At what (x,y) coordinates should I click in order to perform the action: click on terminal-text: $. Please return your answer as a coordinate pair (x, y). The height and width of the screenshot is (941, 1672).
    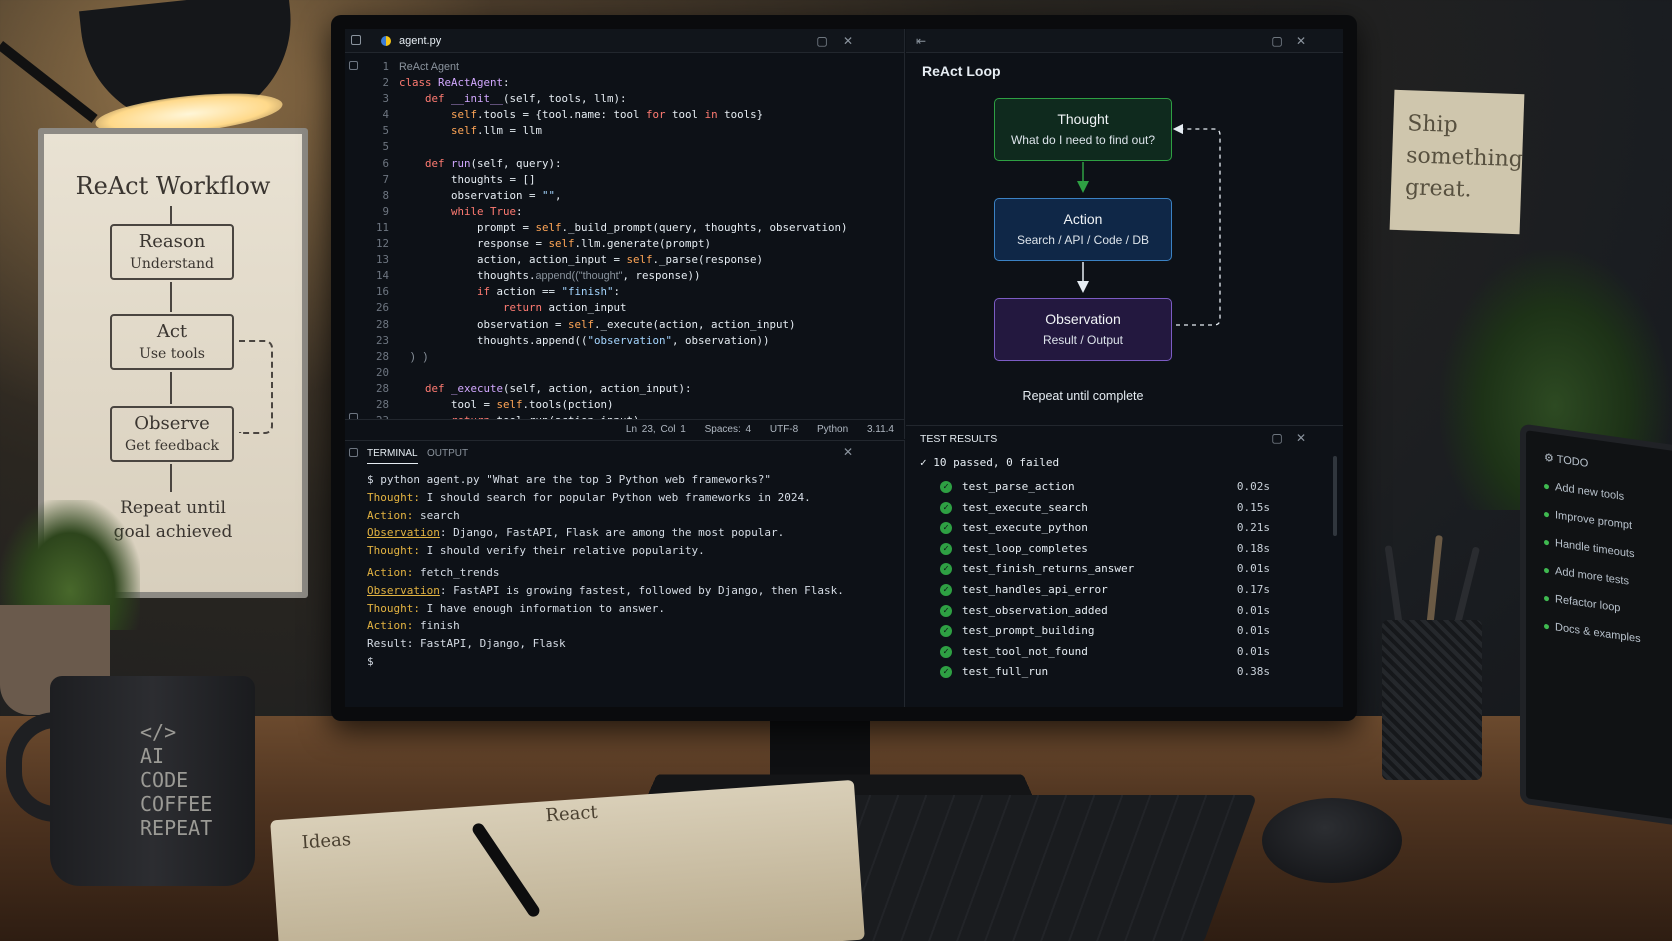
    Looking at the image, I should click on (370, 661).